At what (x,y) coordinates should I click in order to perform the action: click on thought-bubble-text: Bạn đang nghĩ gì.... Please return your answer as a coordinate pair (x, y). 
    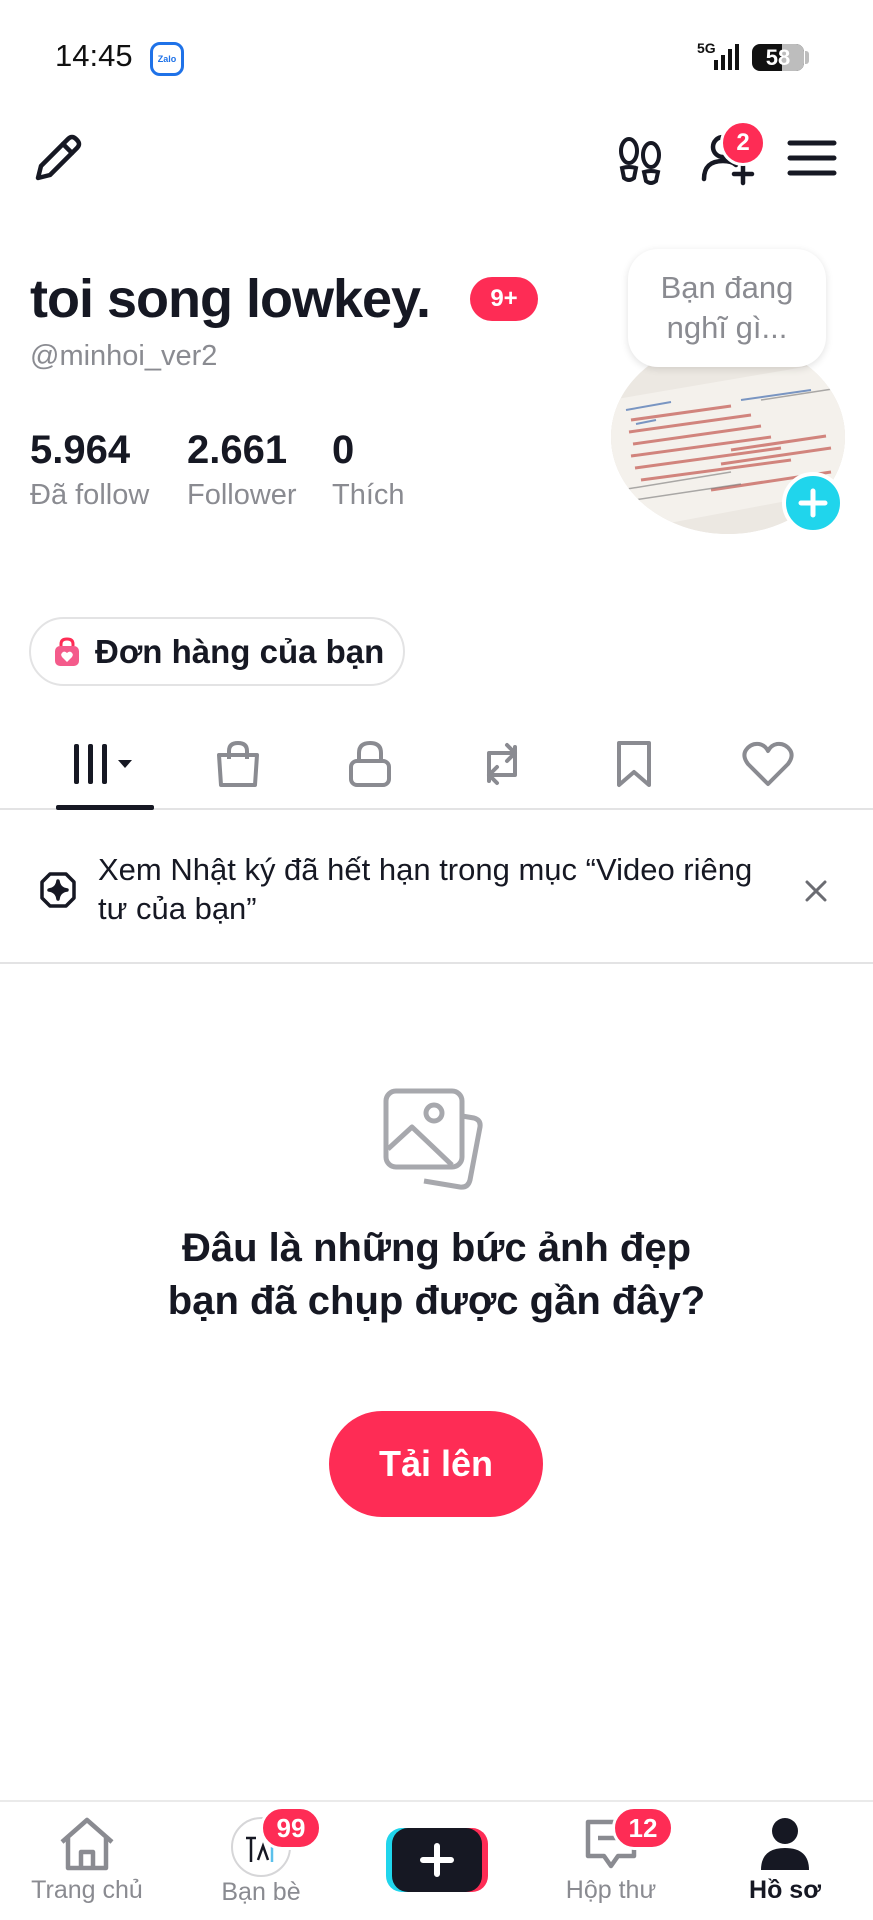
    Looking at the image, I should click on (727, 307).